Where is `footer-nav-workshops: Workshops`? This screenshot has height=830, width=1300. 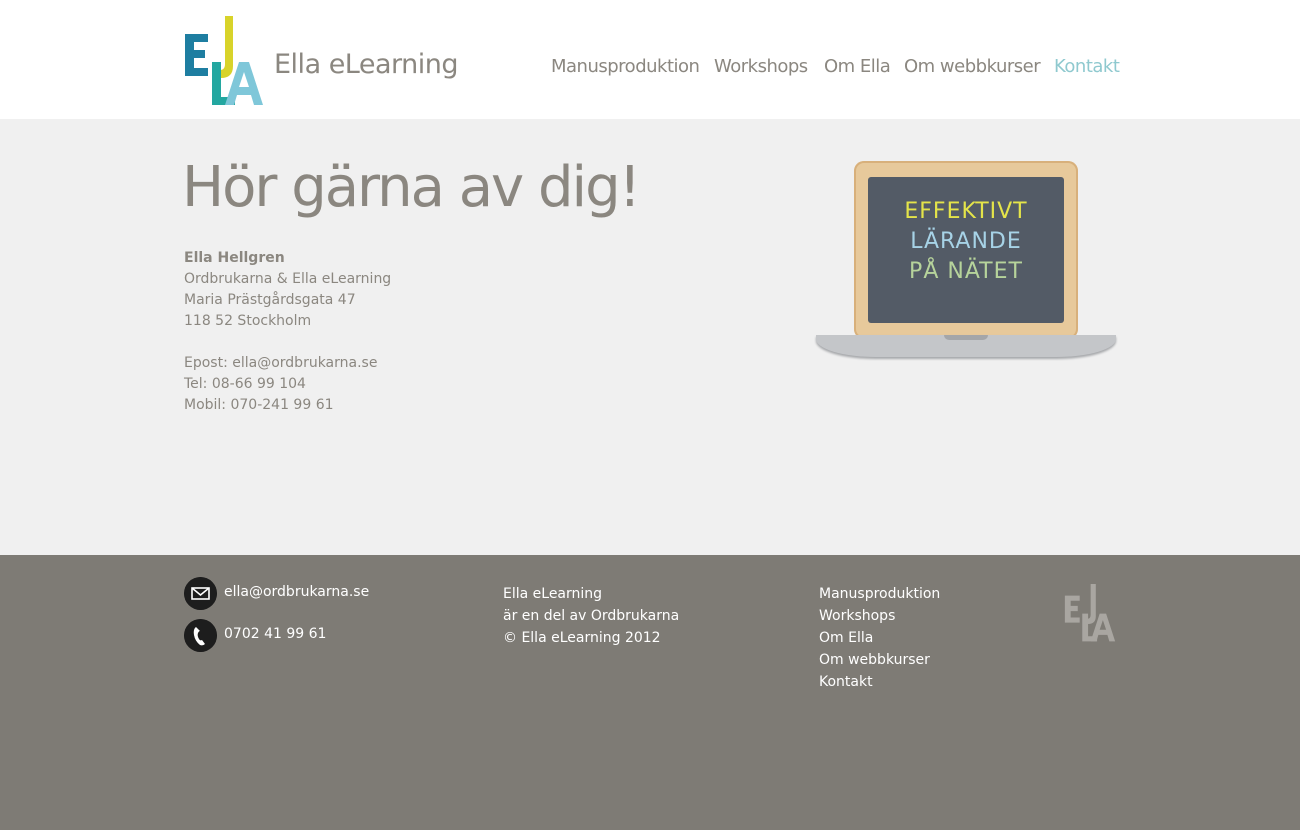 footer-nav-workshops: Workshops is located at coordinates (879, 616).